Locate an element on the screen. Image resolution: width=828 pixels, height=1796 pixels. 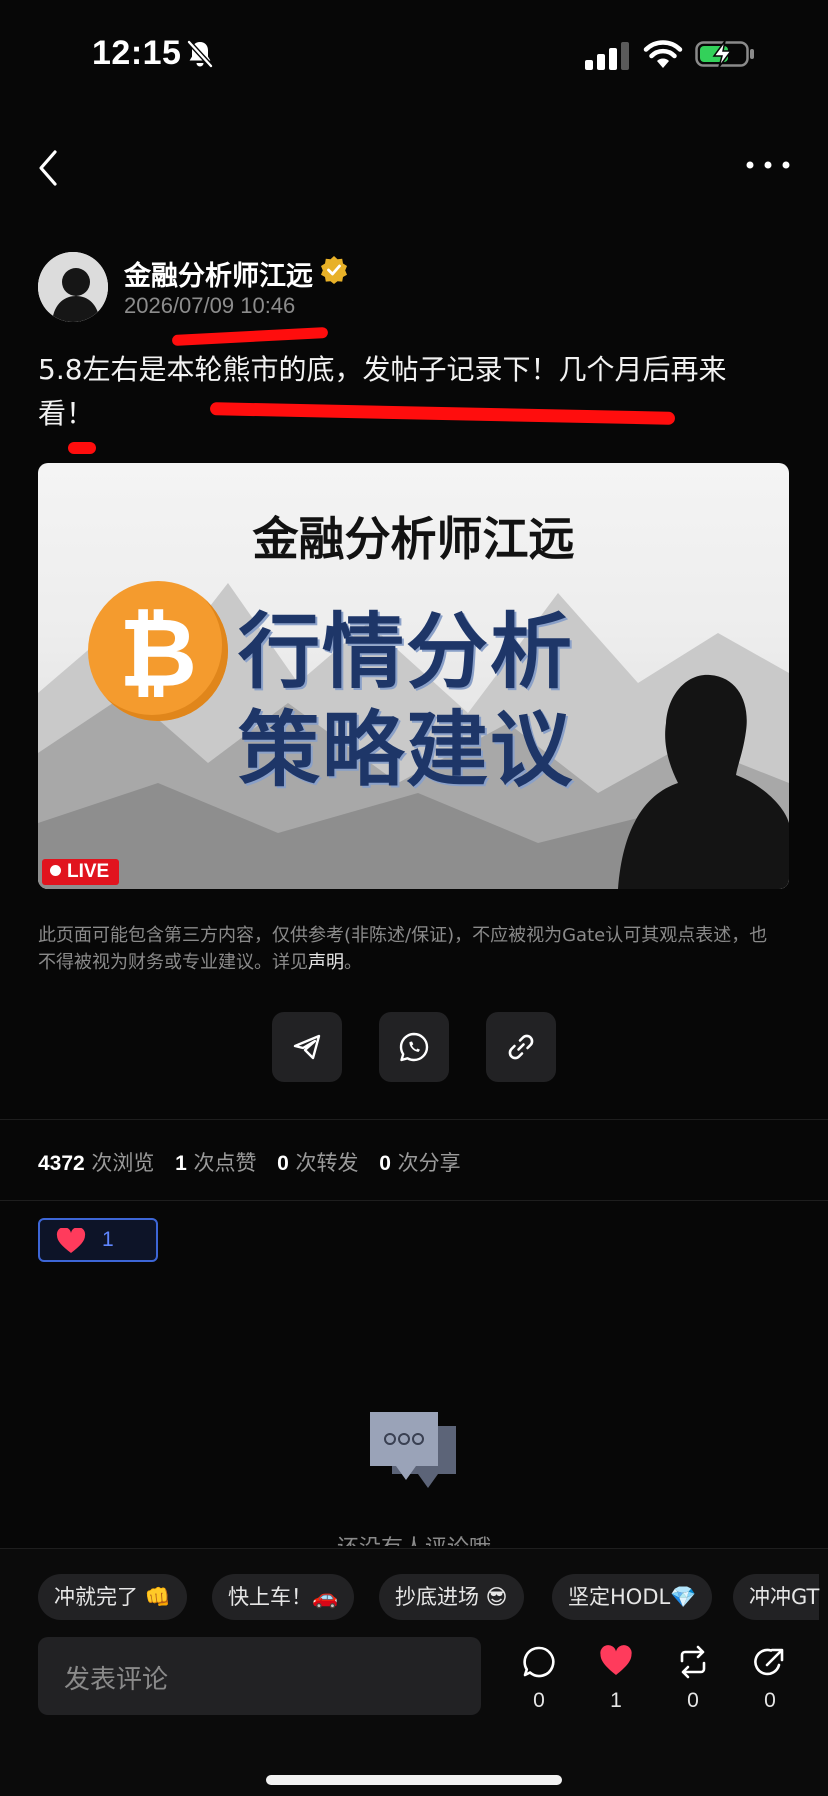
share-icon is located at coordinates (769, 1662).